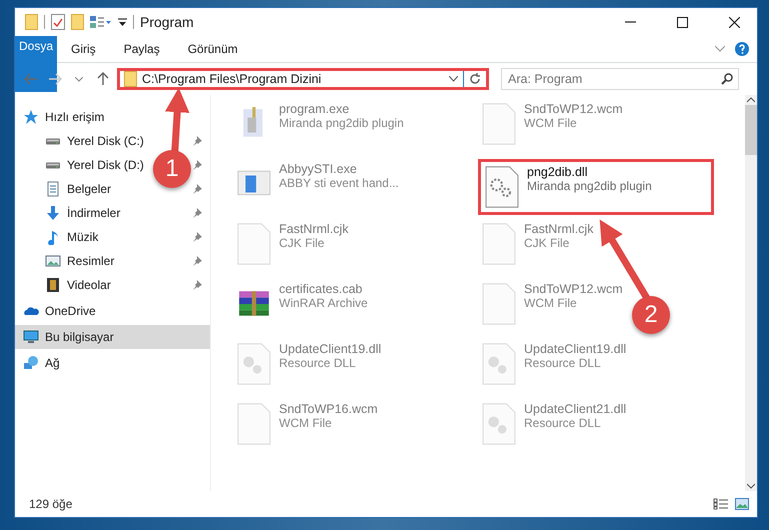 This screenshot has width=769, height=530. What do you see at coordinates (734, 22) in the screenshot?
I see `close-icon` at bounding box center [734, 22].